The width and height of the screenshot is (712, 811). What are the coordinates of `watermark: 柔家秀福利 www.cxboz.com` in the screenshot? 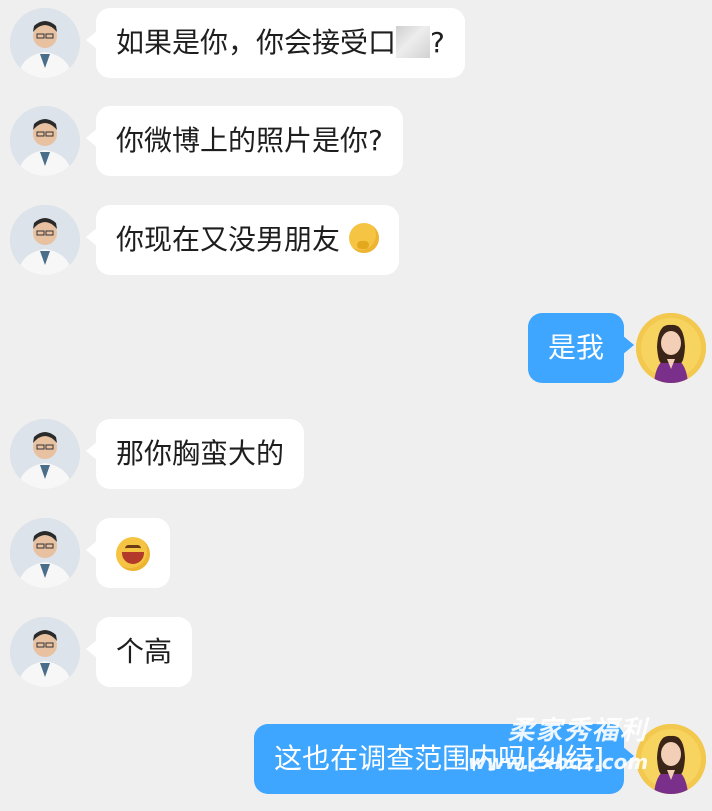 It's located at (588, 756).